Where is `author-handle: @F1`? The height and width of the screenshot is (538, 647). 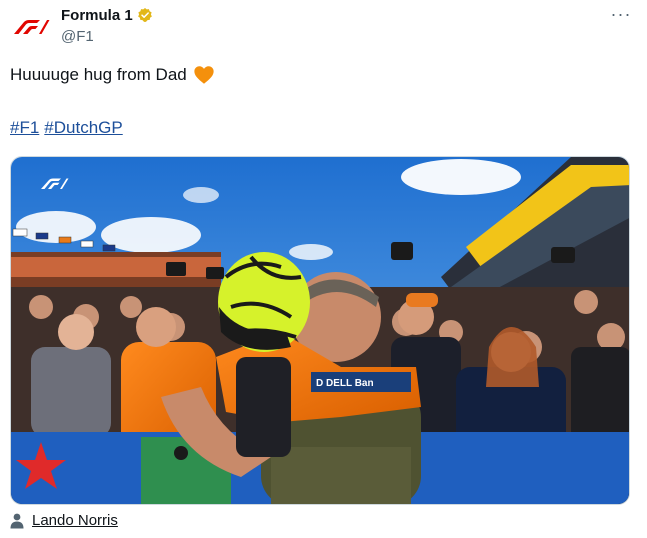 author-handle: @F1 is located at coordinates (107, 36).